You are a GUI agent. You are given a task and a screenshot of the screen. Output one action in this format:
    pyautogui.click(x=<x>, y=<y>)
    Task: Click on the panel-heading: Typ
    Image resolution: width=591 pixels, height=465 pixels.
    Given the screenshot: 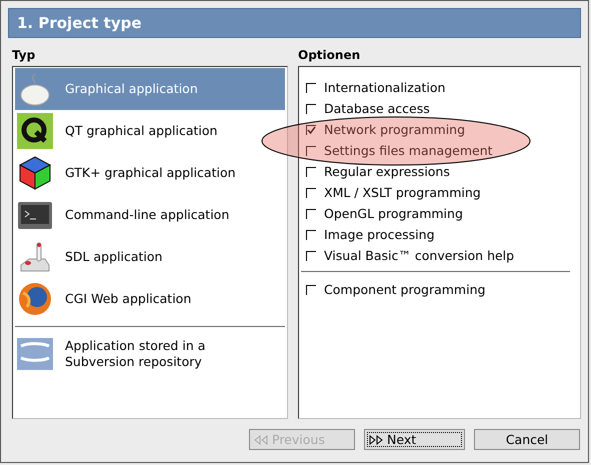 What is the action you would take?
    pyautogui.click(x=24, y=56)
    